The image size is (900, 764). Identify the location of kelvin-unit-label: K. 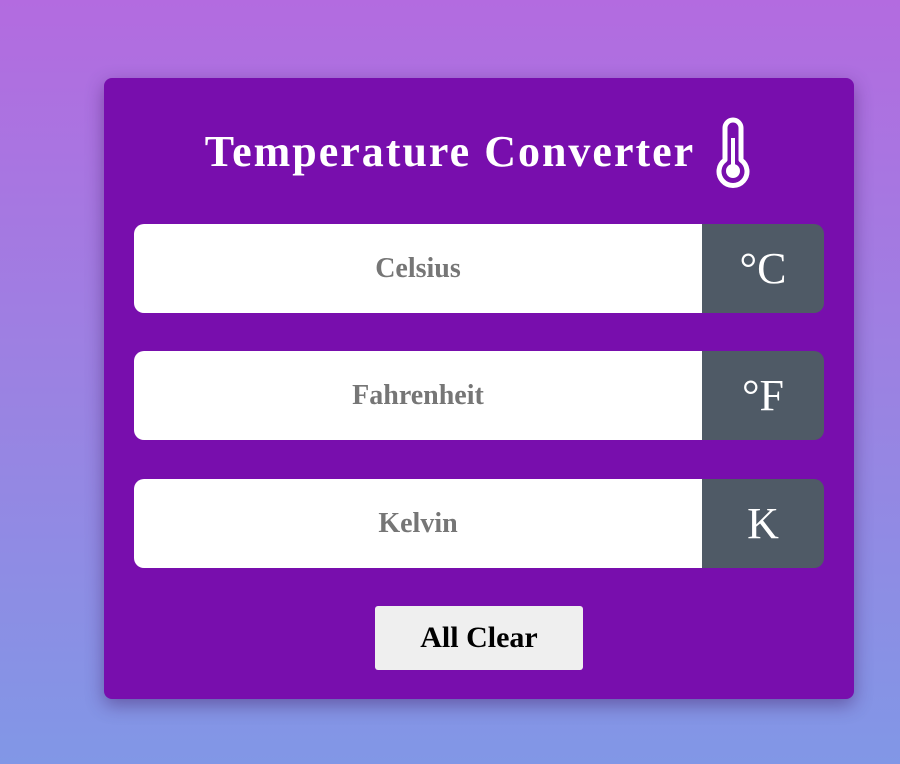
(763, 523).